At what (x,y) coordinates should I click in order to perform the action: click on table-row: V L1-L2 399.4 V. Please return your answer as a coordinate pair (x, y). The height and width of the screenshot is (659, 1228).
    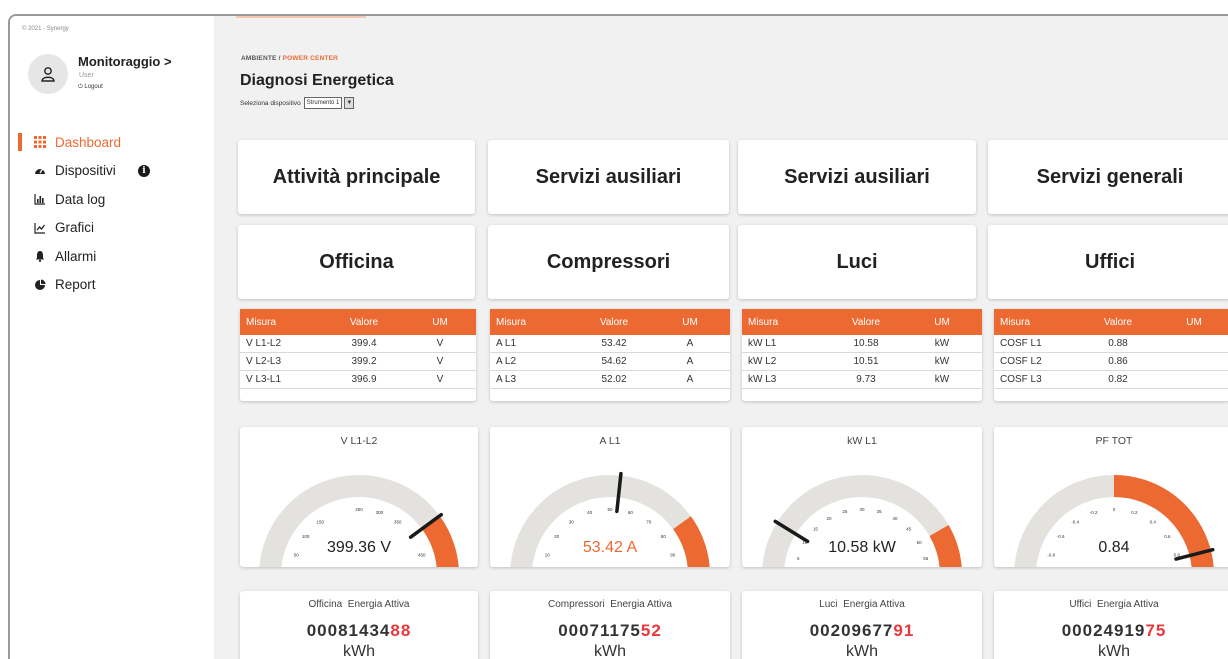
    Looking at the image, I should click on (358, 344).